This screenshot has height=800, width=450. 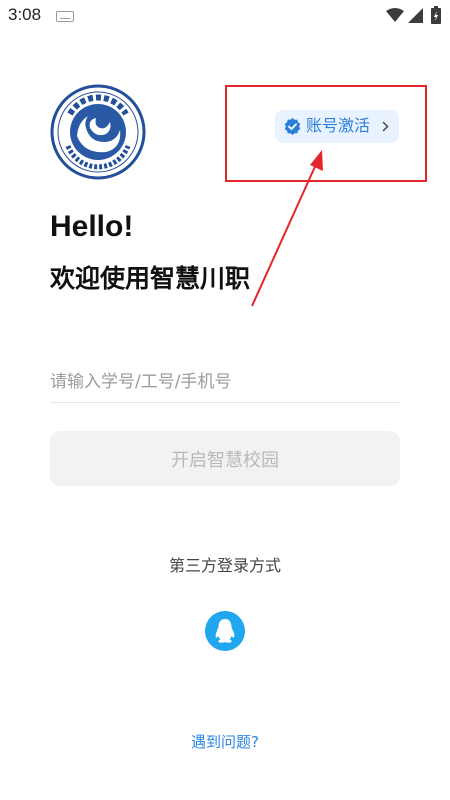 What do you see at coordinates (65, 16) in the screenshot?
I see `keyboard-icon` at bounding box center [65, 16].